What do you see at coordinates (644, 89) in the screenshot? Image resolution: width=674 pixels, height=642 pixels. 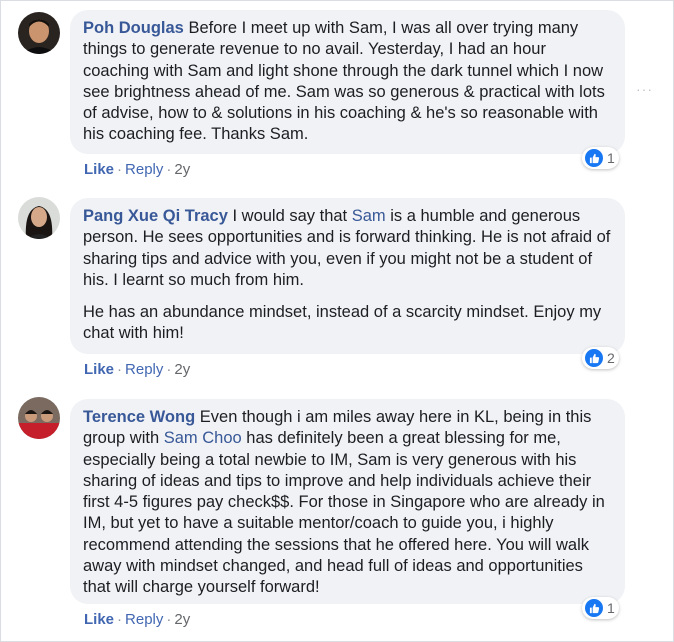 I see `more-options-icon: ···` at bounding box center [644, 89].